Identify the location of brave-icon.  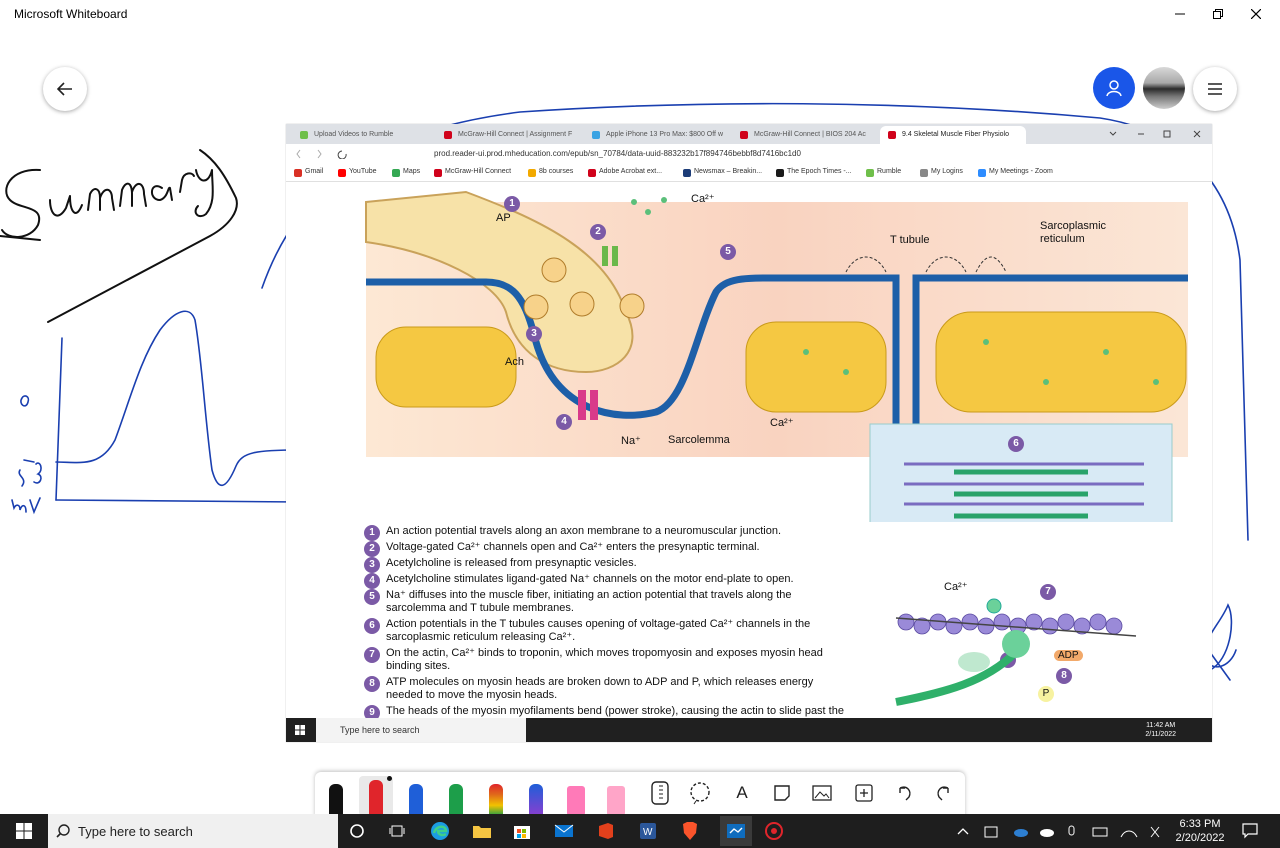
(690, 831).